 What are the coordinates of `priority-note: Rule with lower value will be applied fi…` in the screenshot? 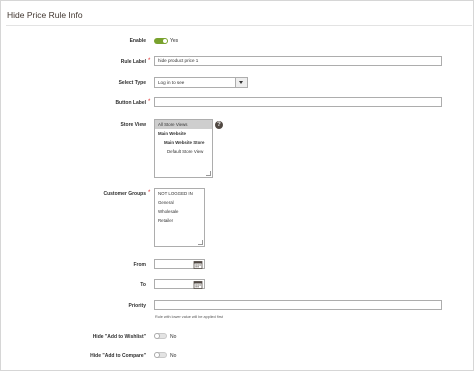 It's located at (189, 317).